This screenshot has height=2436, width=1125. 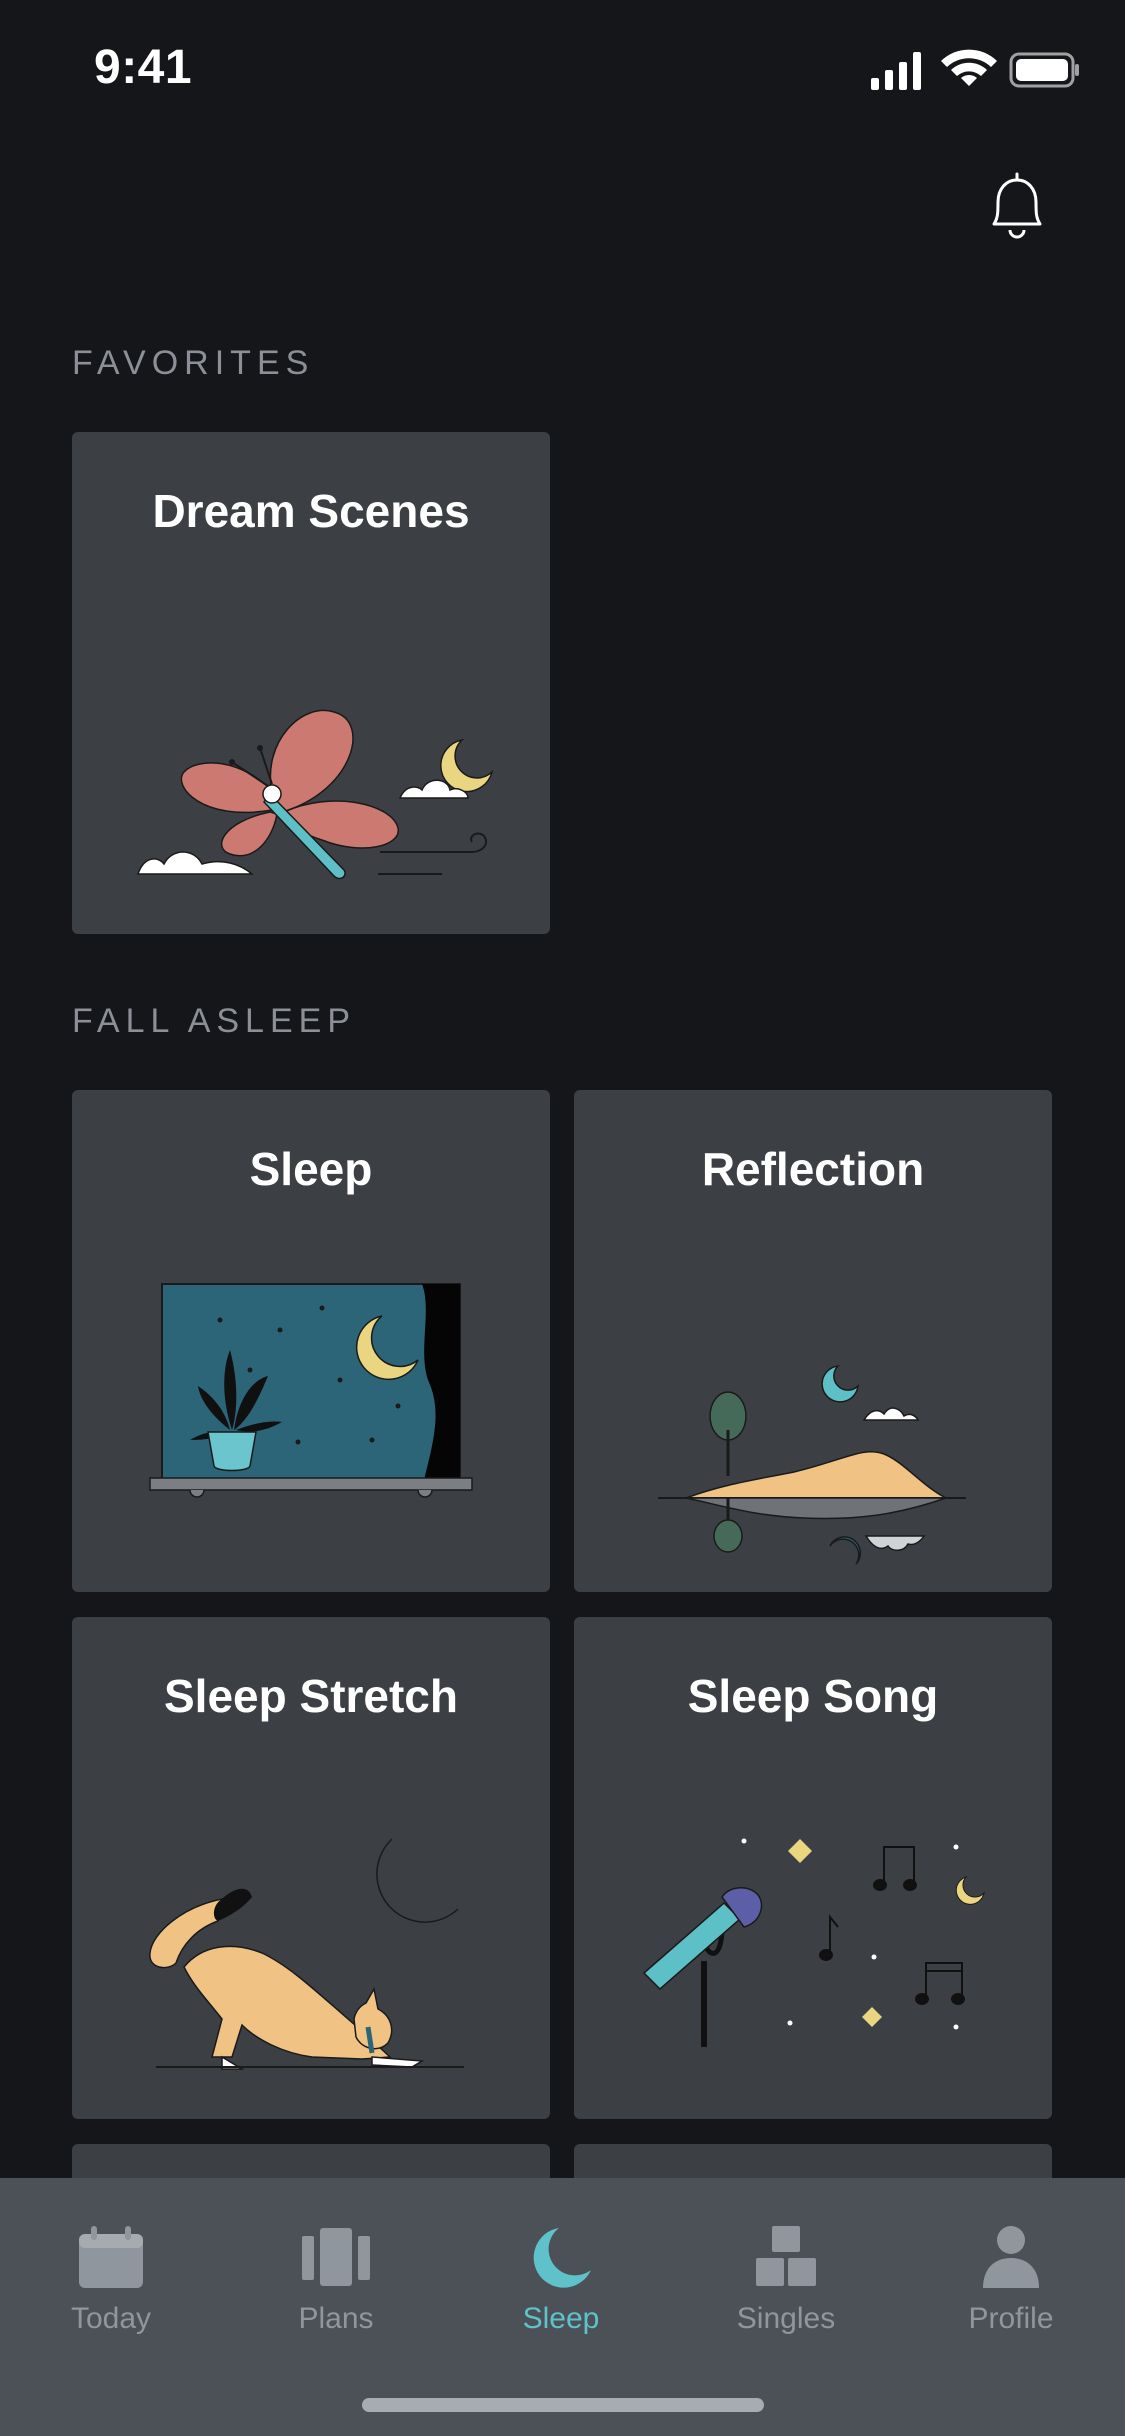 I want to click on moon-icon, so click(x=562, y=2258).